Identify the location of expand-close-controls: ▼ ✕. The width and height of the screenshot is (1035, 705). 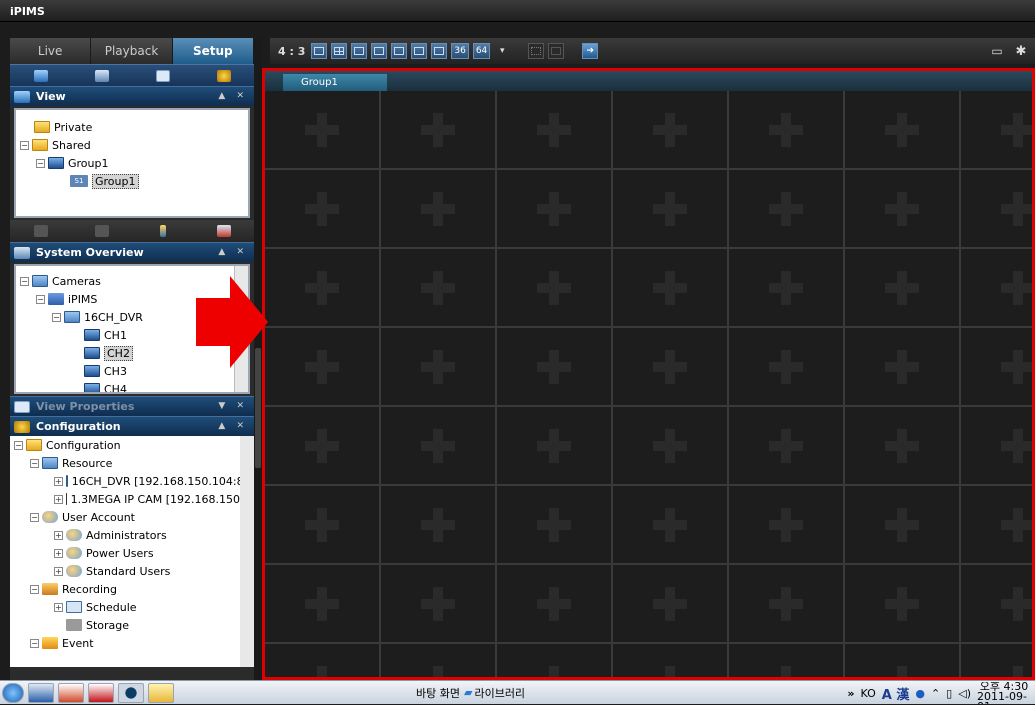
(233, 406).